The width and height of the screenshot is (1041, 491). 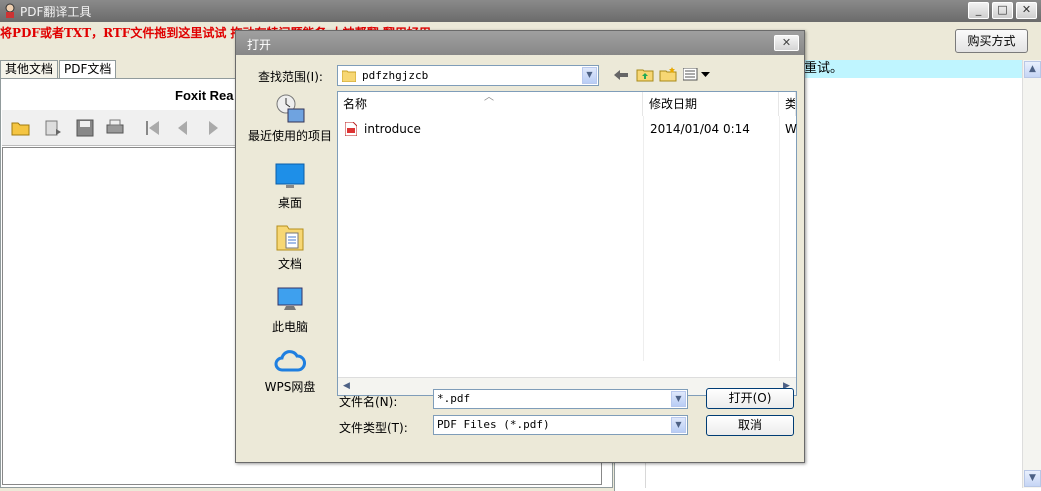 What do you see at coordinates (88, 69) in the screenshot?
I see `tab-pdf-docs: PDF文档` at bounding box center [88, 69].